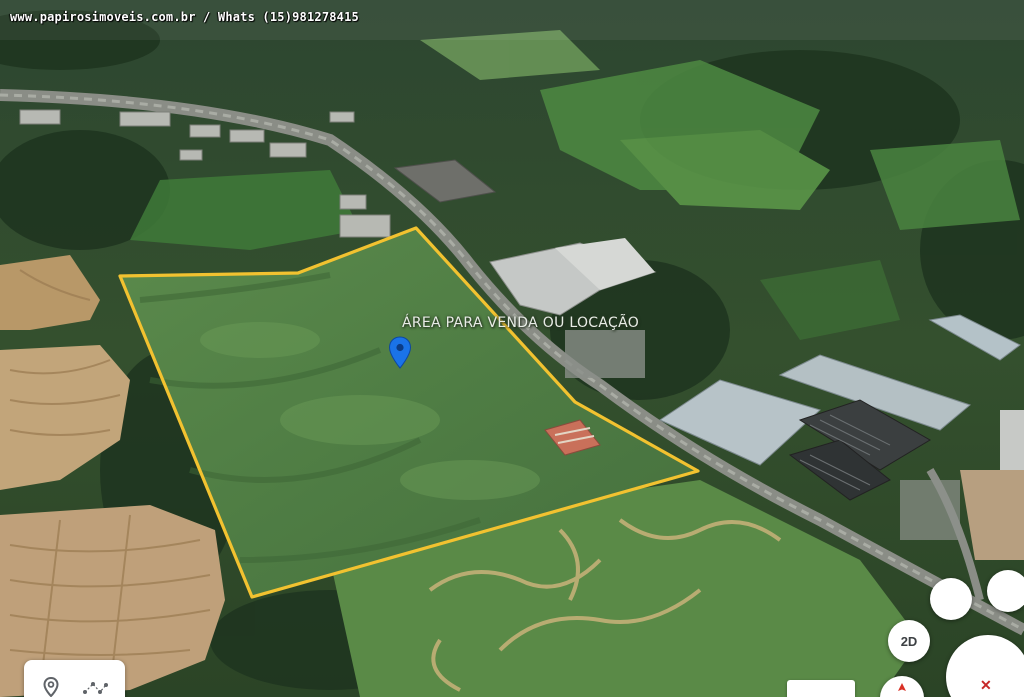  What do you see at coordinates (821, 688) in the screenshot?
I see `bottom-panel` at bounding box center [821, 688].